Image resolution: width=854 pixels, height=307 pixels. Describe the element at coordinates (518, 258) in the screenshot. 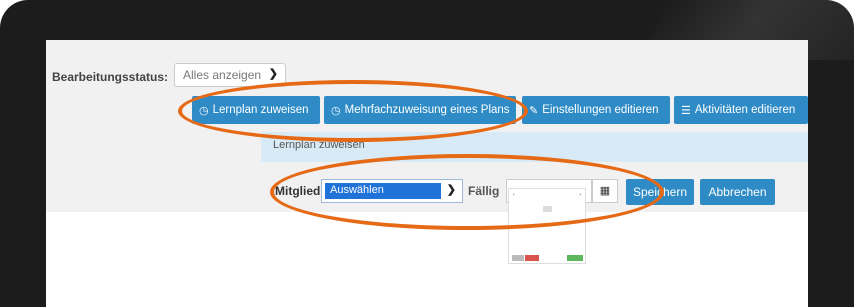

I see `datepicker-today-button` at that location.